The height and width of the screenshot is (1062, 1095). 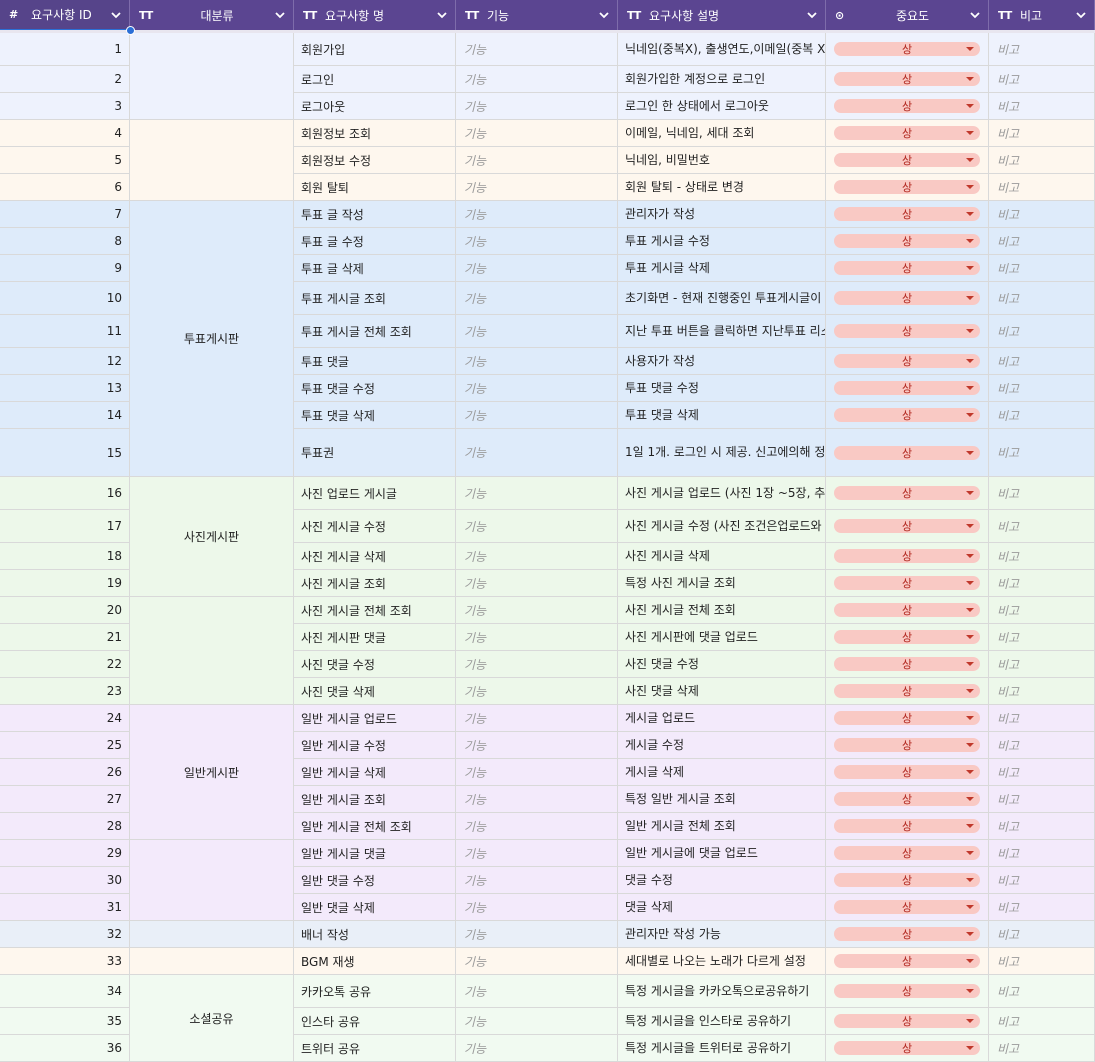 I want to click on requirement-id-cell: 31, so click(x=65, y=907).